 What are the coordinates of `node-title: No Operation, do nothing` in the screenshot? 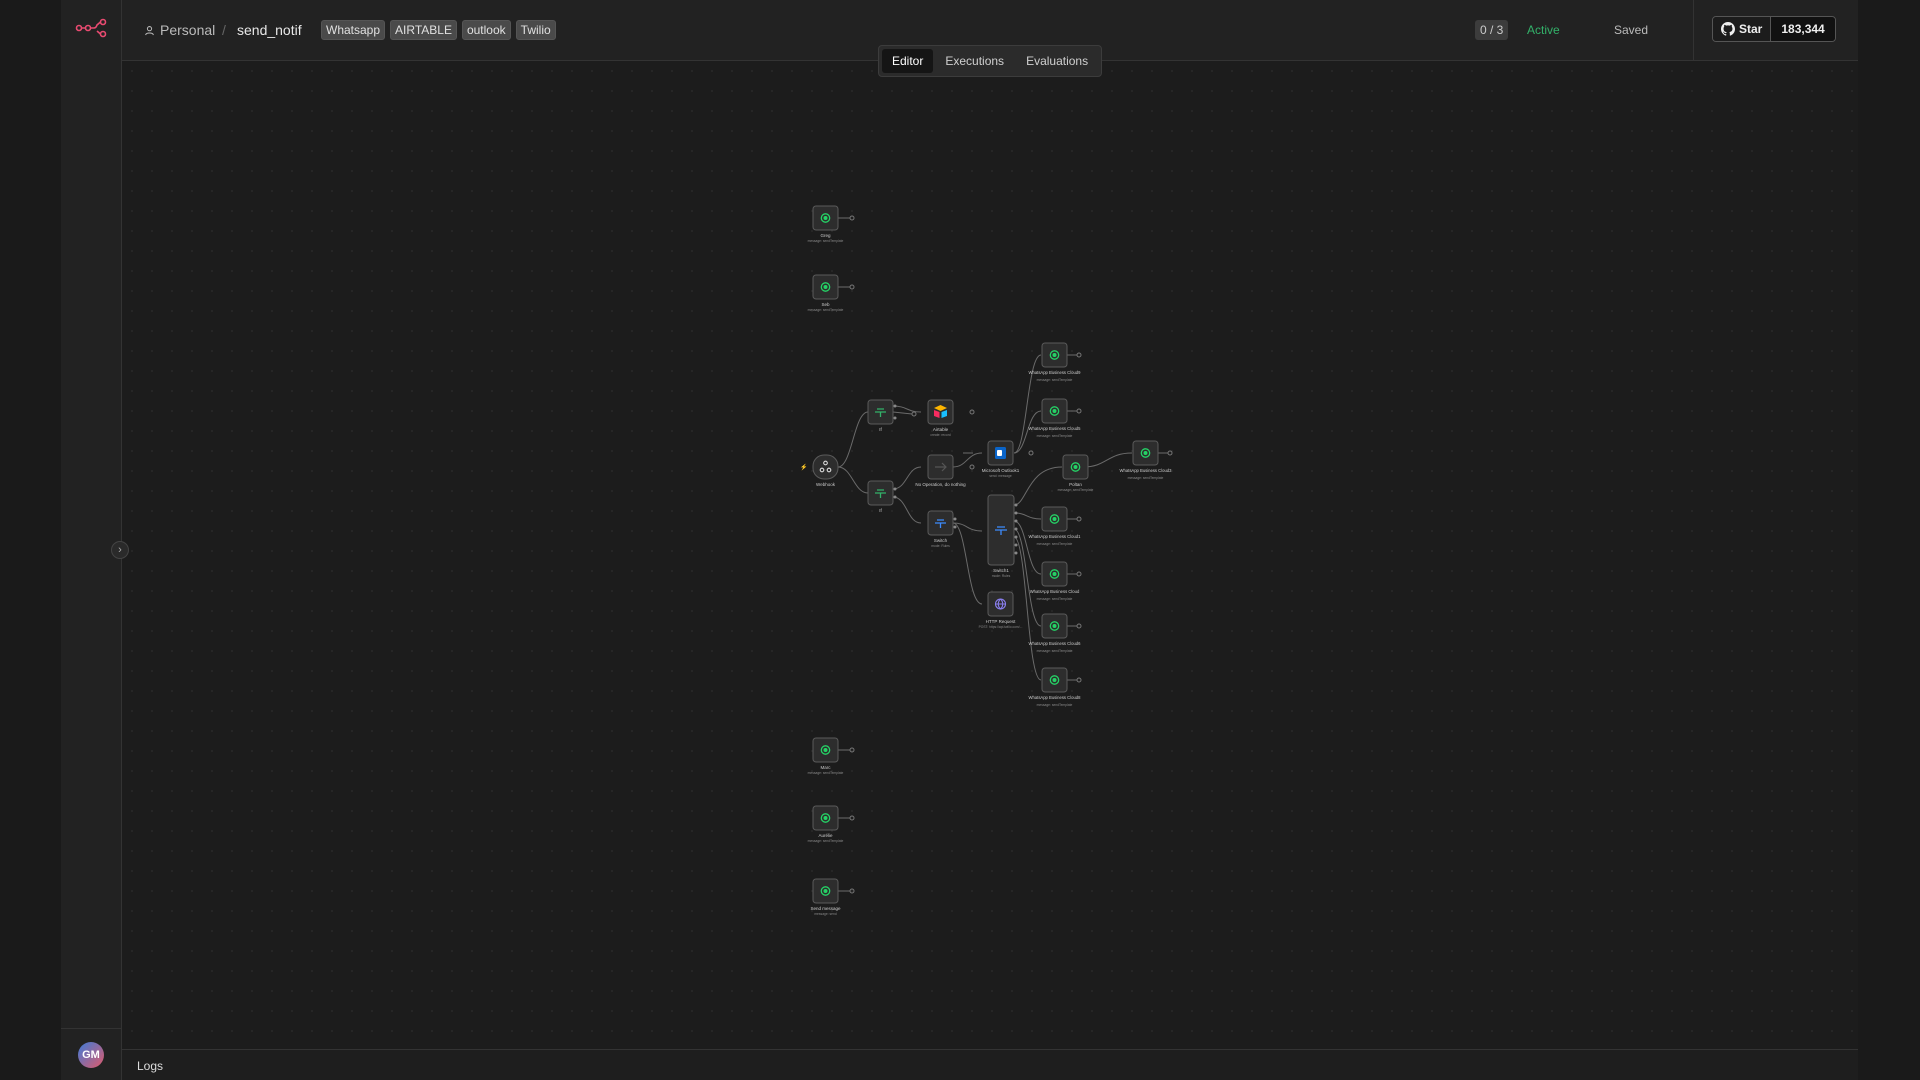 It's located at (940, 484).